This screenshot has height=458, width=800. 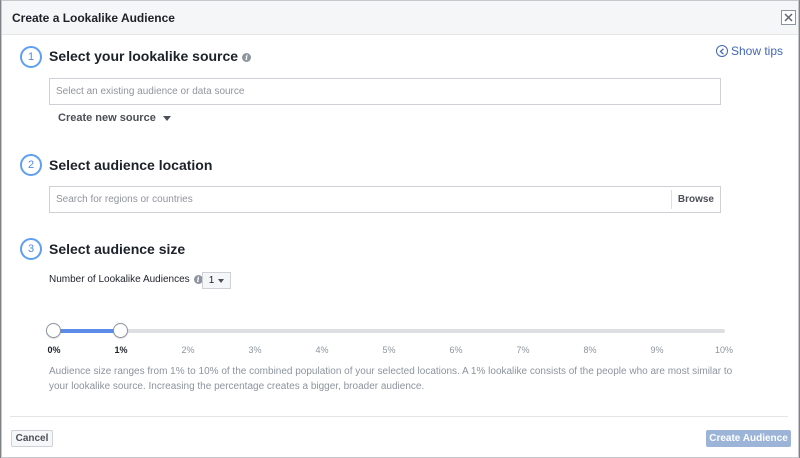 I want to click on footer-divider, so click(x=399, y=416).